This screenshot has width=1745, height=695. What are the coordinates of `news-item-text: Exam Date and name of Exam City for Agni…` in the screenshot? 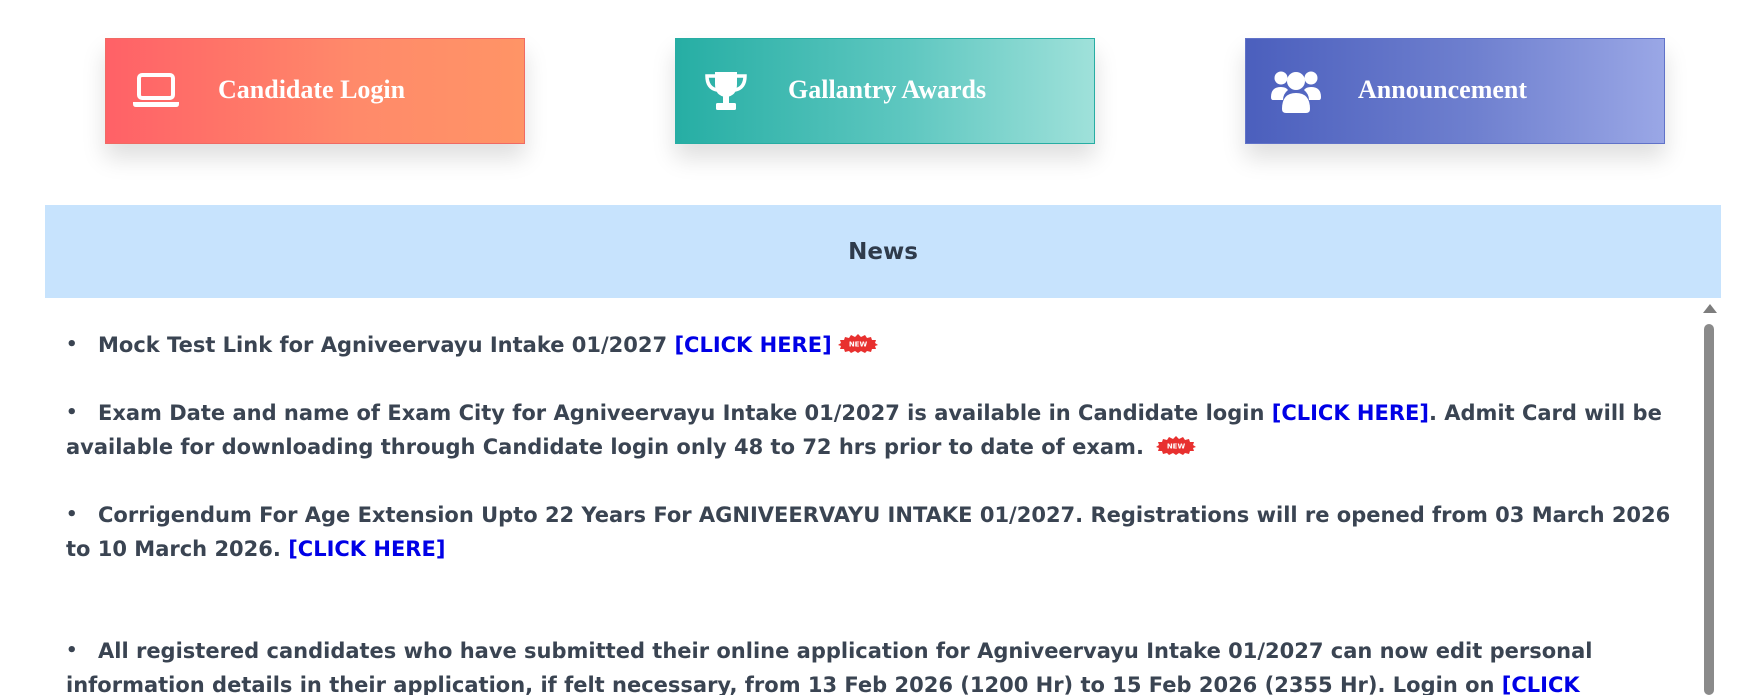 It's located at (685, 413).